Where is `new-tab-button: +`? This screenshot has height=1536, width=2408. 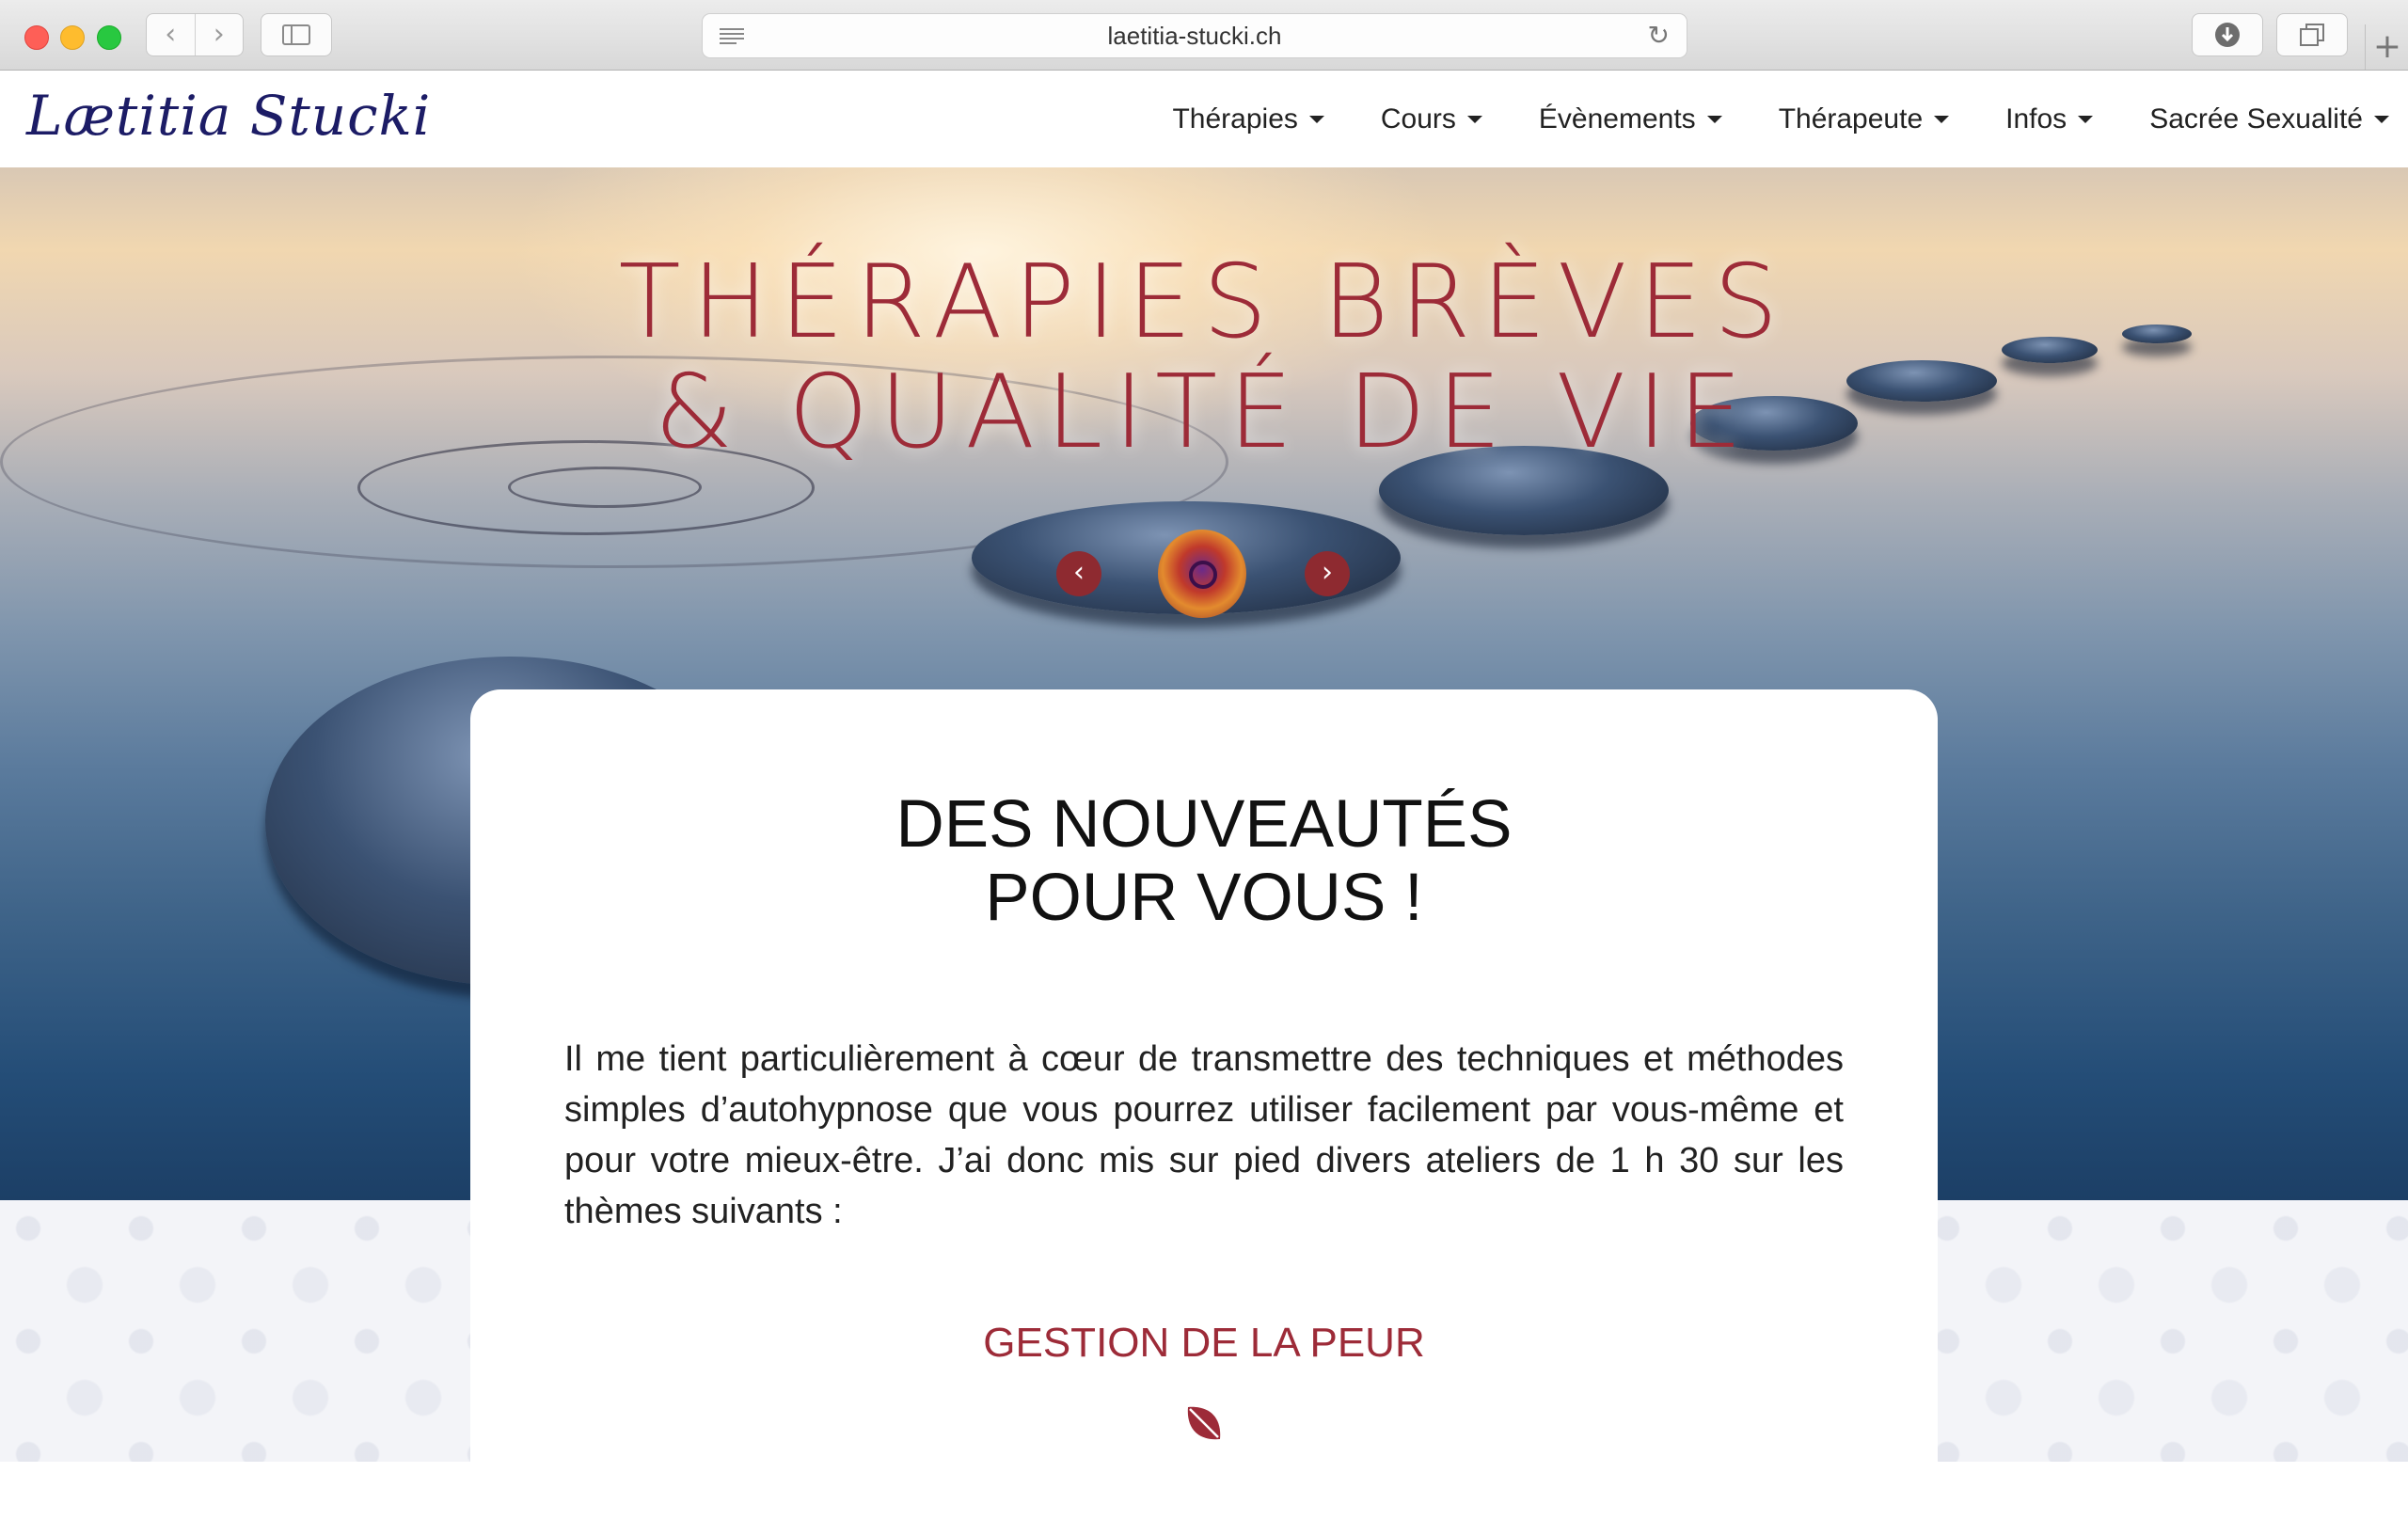
new-tab-button: + is located at coordinates (2387, 47).